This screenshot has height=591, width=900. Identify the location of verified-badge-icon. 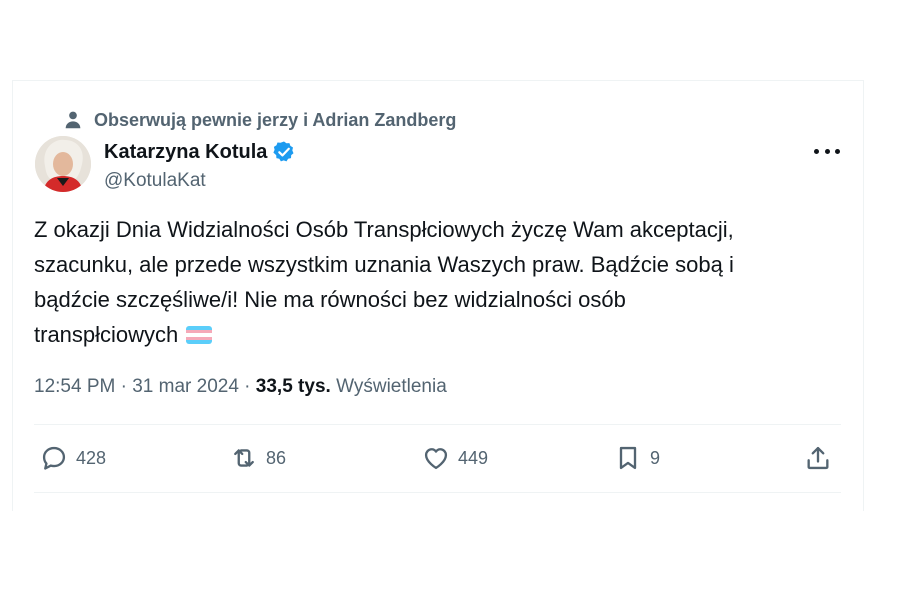
(283, 151).